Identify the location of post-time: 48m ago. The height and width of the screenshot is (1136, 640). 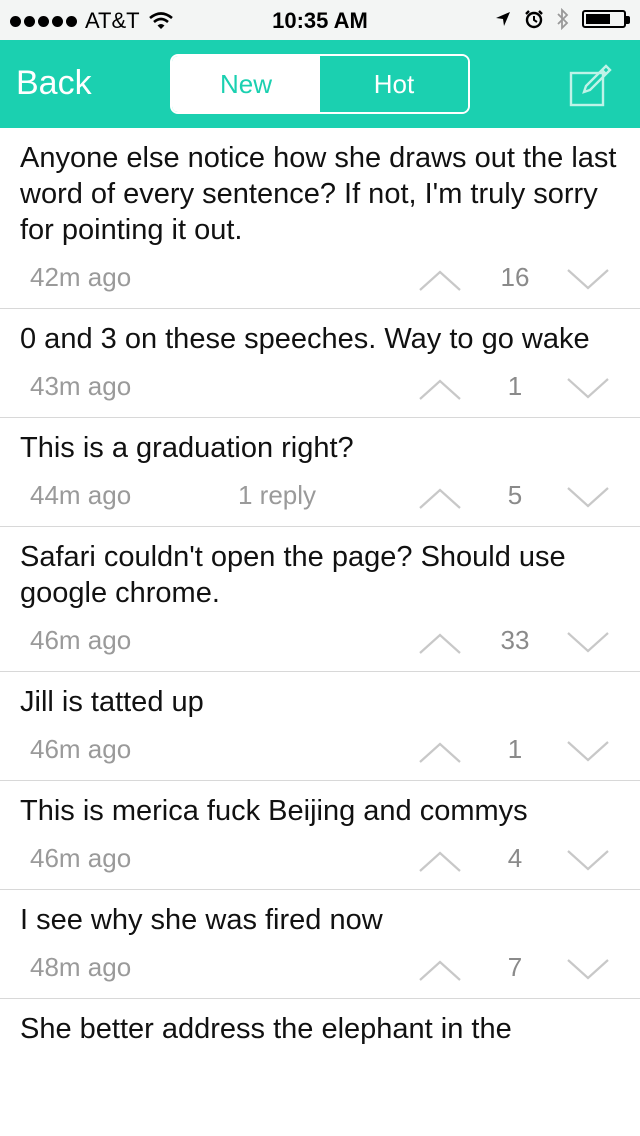
(81, 967).